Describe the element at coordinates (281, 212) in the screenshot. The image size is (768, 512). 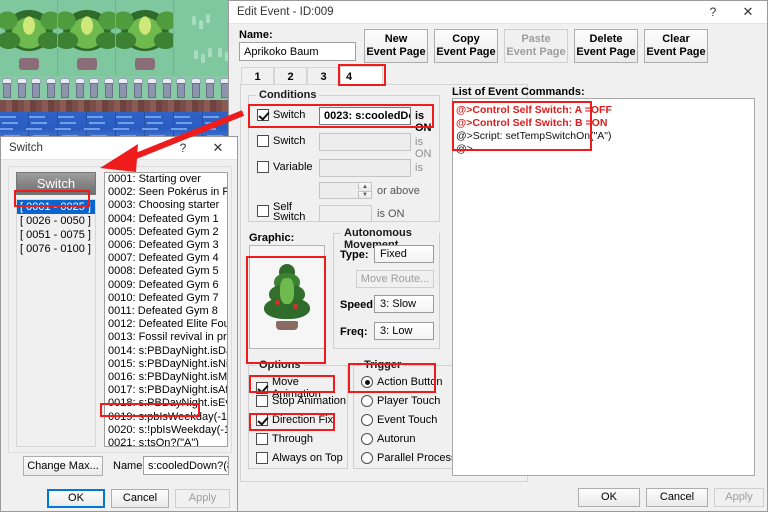
I see `condition-selfswitch-checkbox: Self Switch` at that location.